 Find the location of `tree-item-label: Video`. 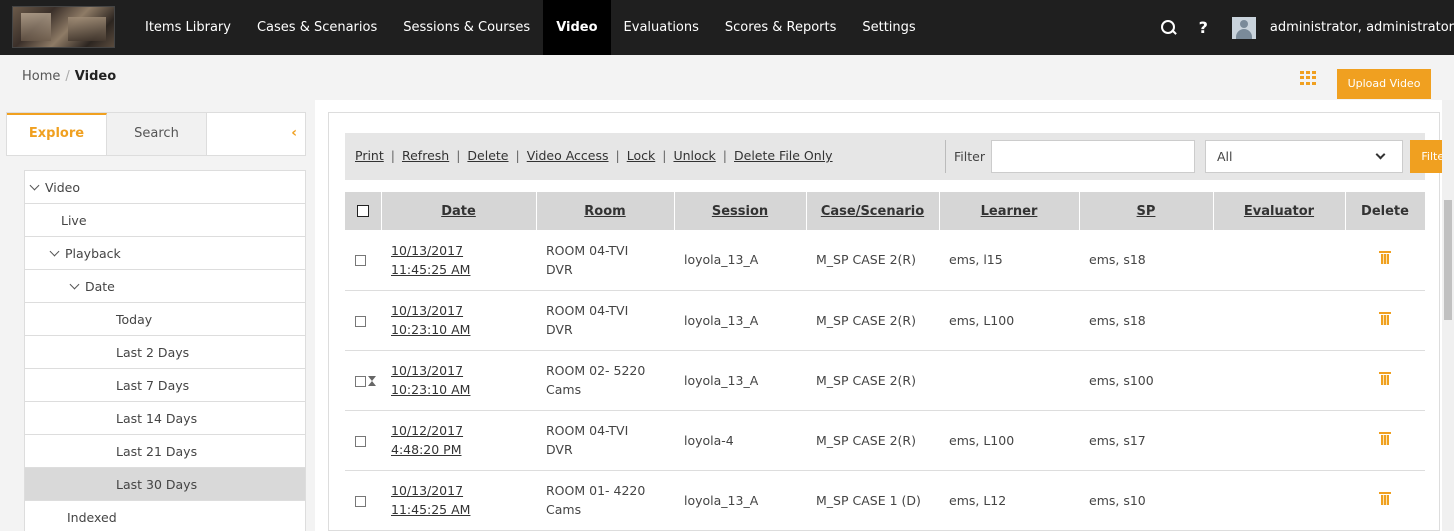

tree-item-label: Video is located at coordinates (63, 187).